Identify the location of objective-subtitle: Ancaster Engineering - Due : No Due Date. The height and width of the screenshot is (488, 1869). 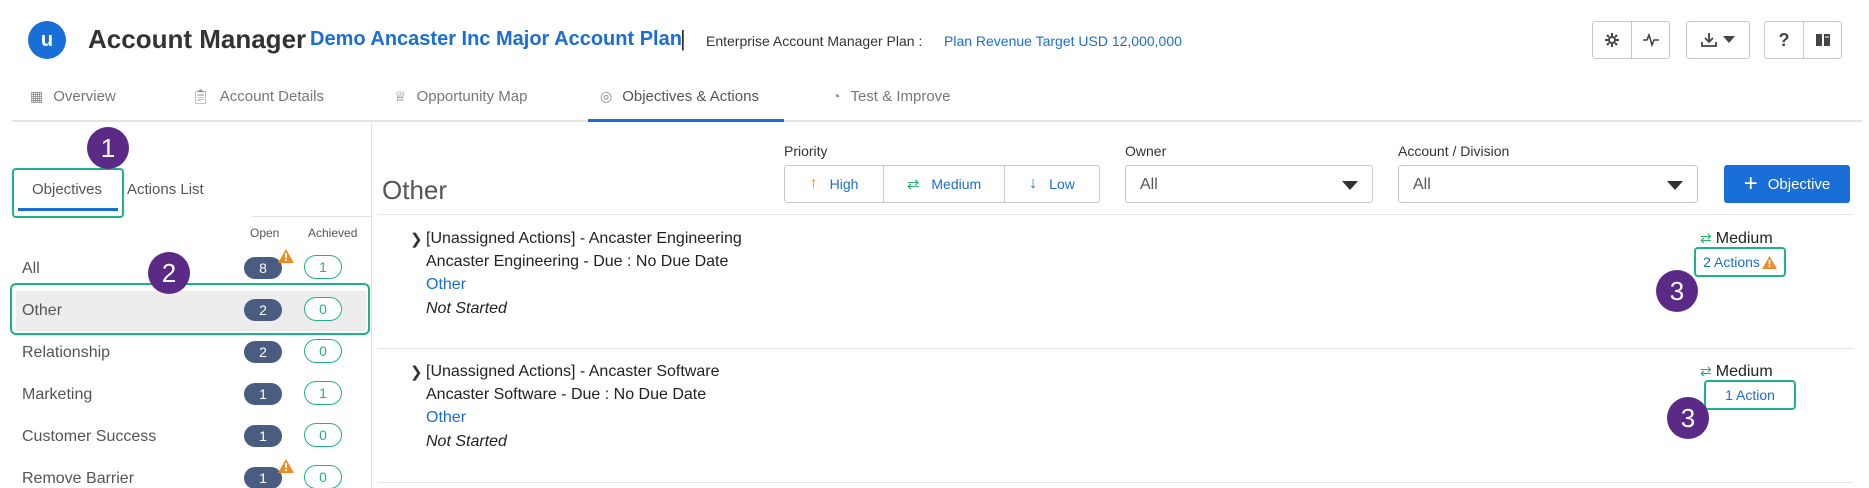
(577, 261).